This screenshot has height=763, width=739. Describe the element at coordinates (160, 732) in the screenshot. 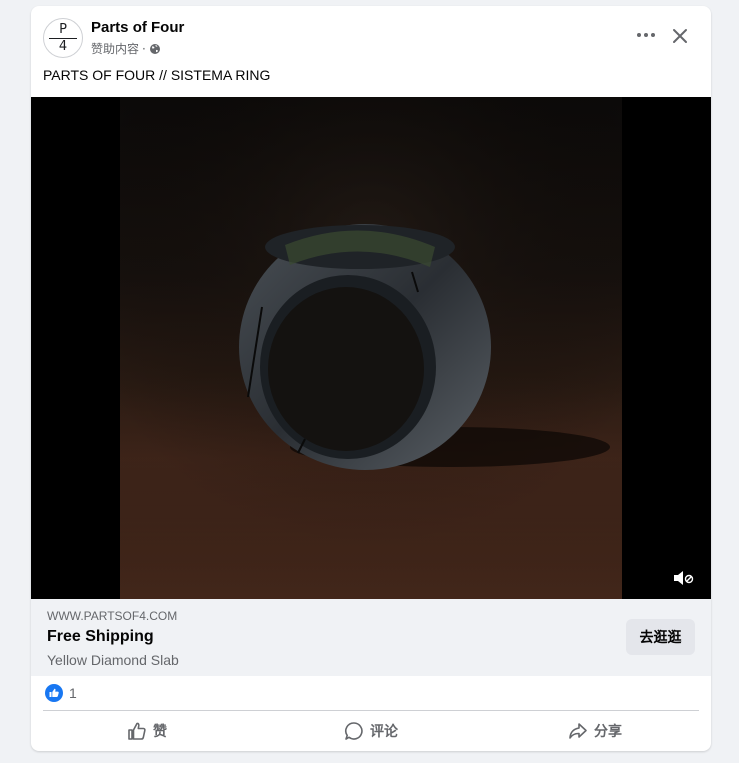

I see `like-label: 赞` at that location.